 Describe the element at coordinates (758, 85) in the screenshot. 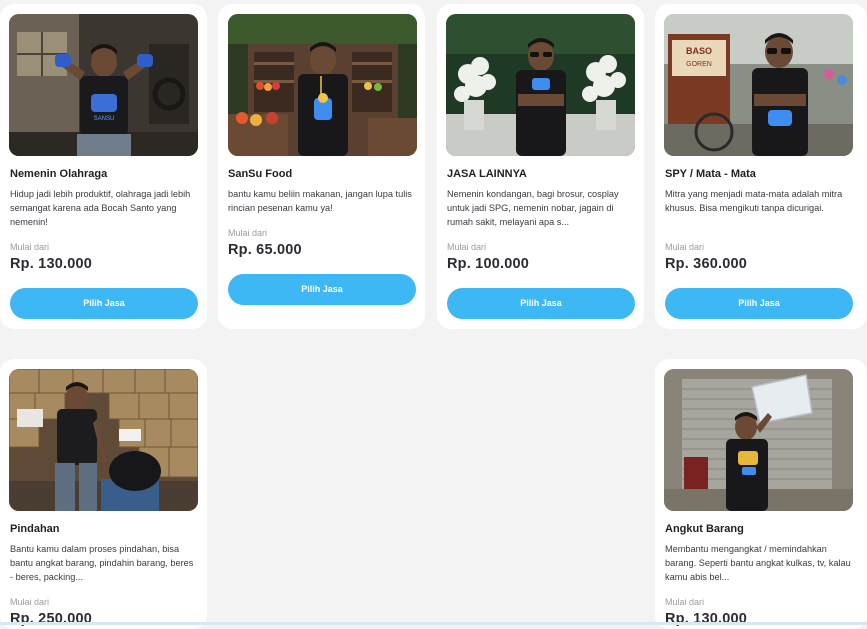

I see `service-photo-street-cart: BASO GOREN` at that location.